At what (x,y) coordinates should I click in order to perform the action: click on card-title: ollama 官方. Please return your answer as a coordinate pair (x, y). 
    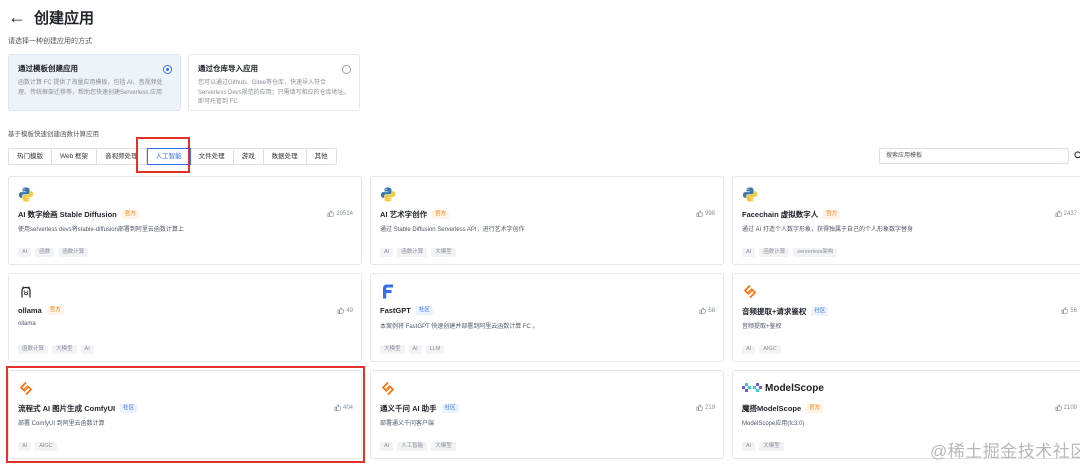
    Looking at the image, I should click on (41, 310).